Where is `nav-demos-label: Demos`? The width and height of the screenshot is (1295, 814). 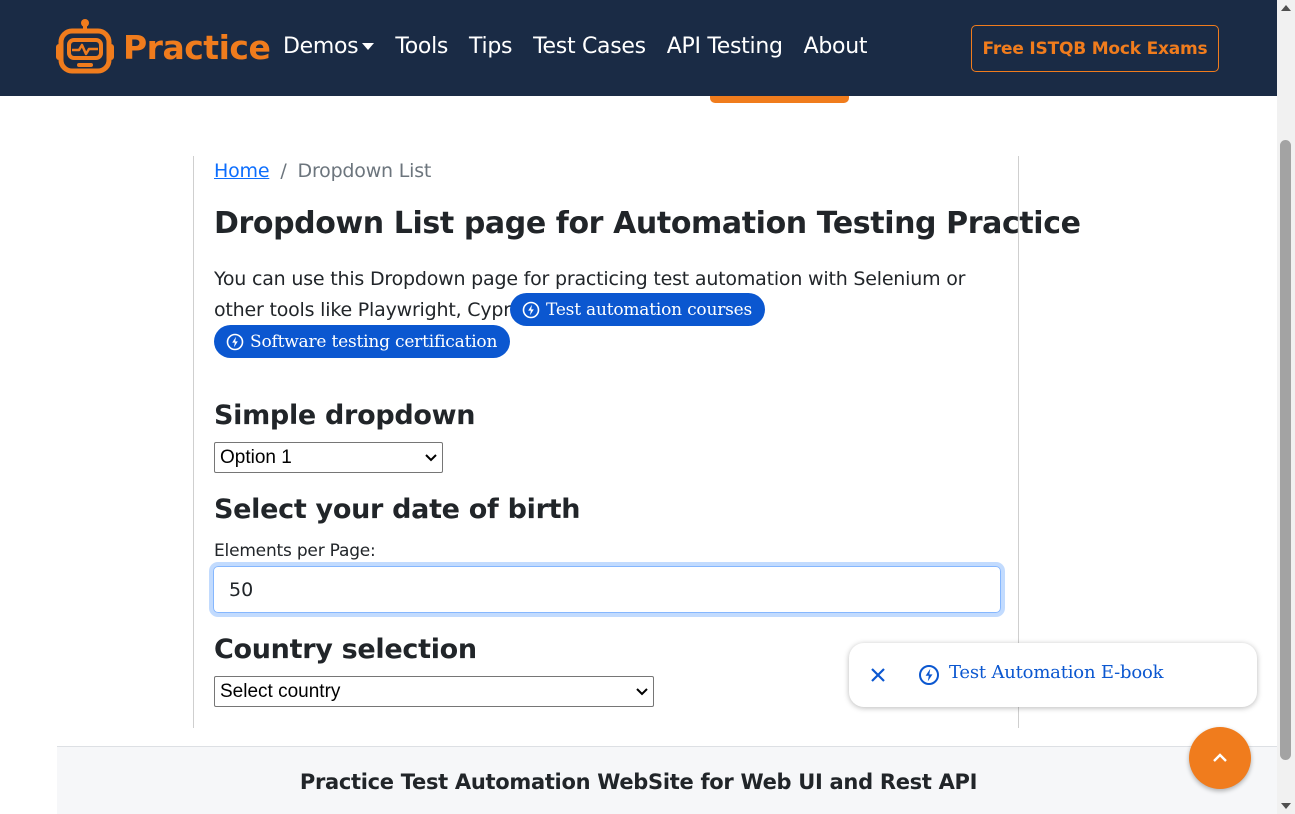
nav-demos-label: Demos is located at coordinates (321, 46).